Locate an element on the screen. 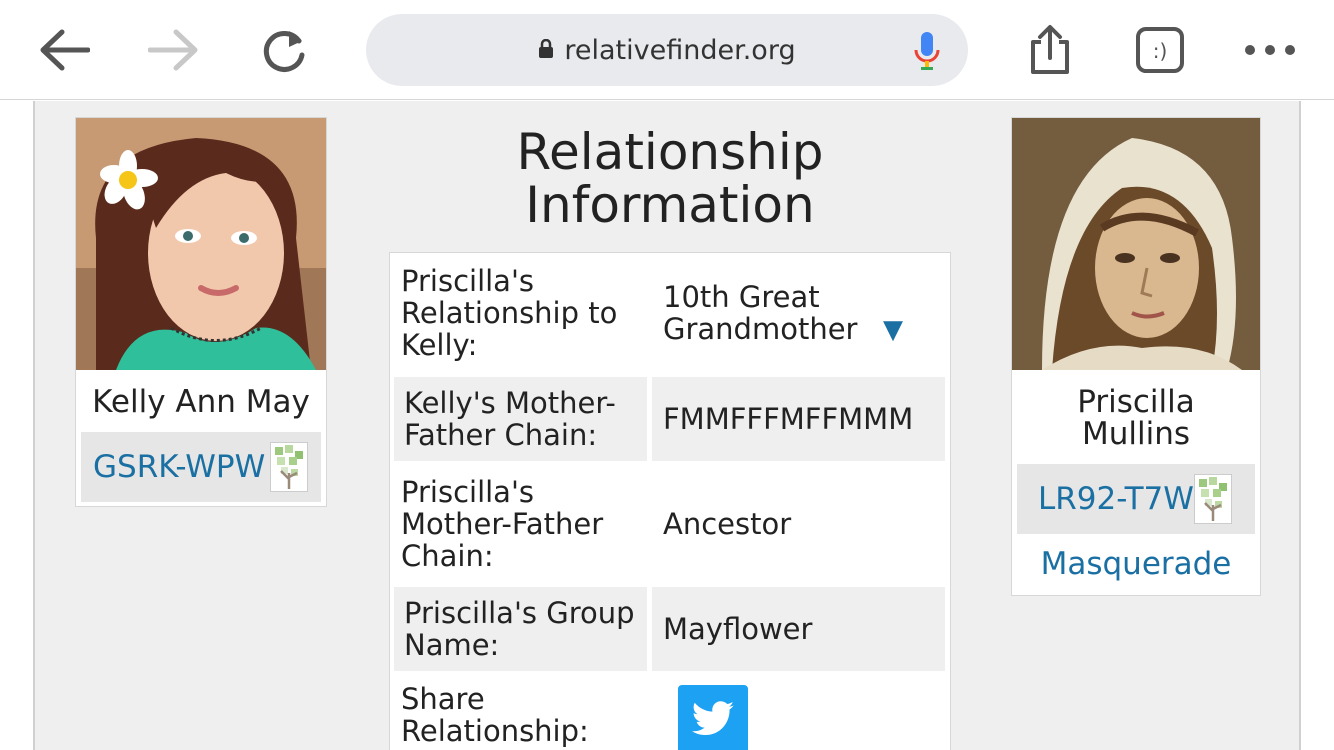 The image size is (1334, 750). twitter-share-button is located at coordinates (713, 717).